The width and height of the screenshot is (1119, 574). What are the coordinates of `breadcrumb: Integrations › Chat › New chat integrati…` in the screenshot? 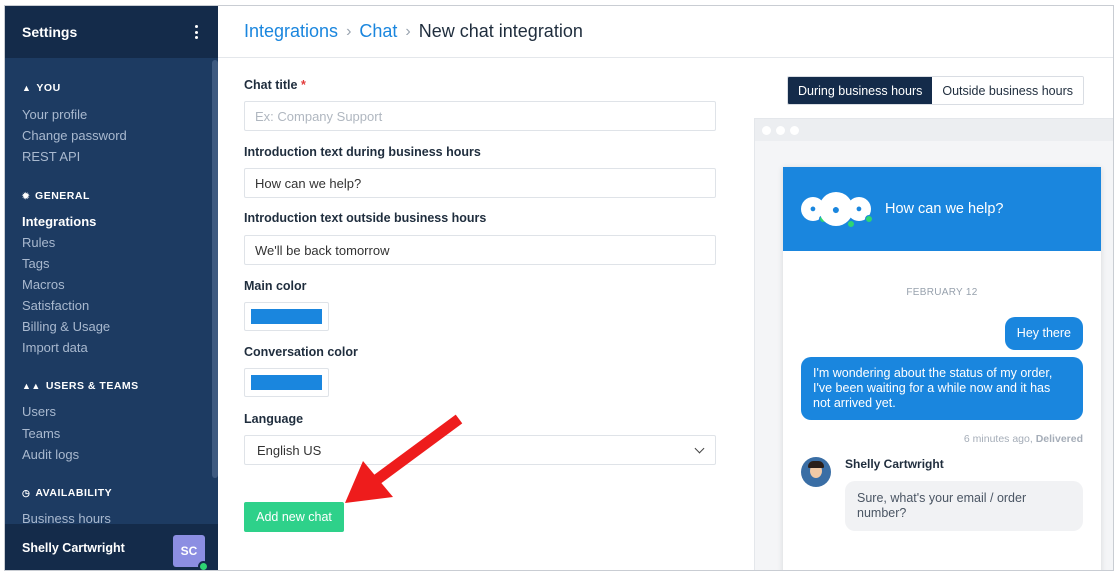 It's located at (665, 32).